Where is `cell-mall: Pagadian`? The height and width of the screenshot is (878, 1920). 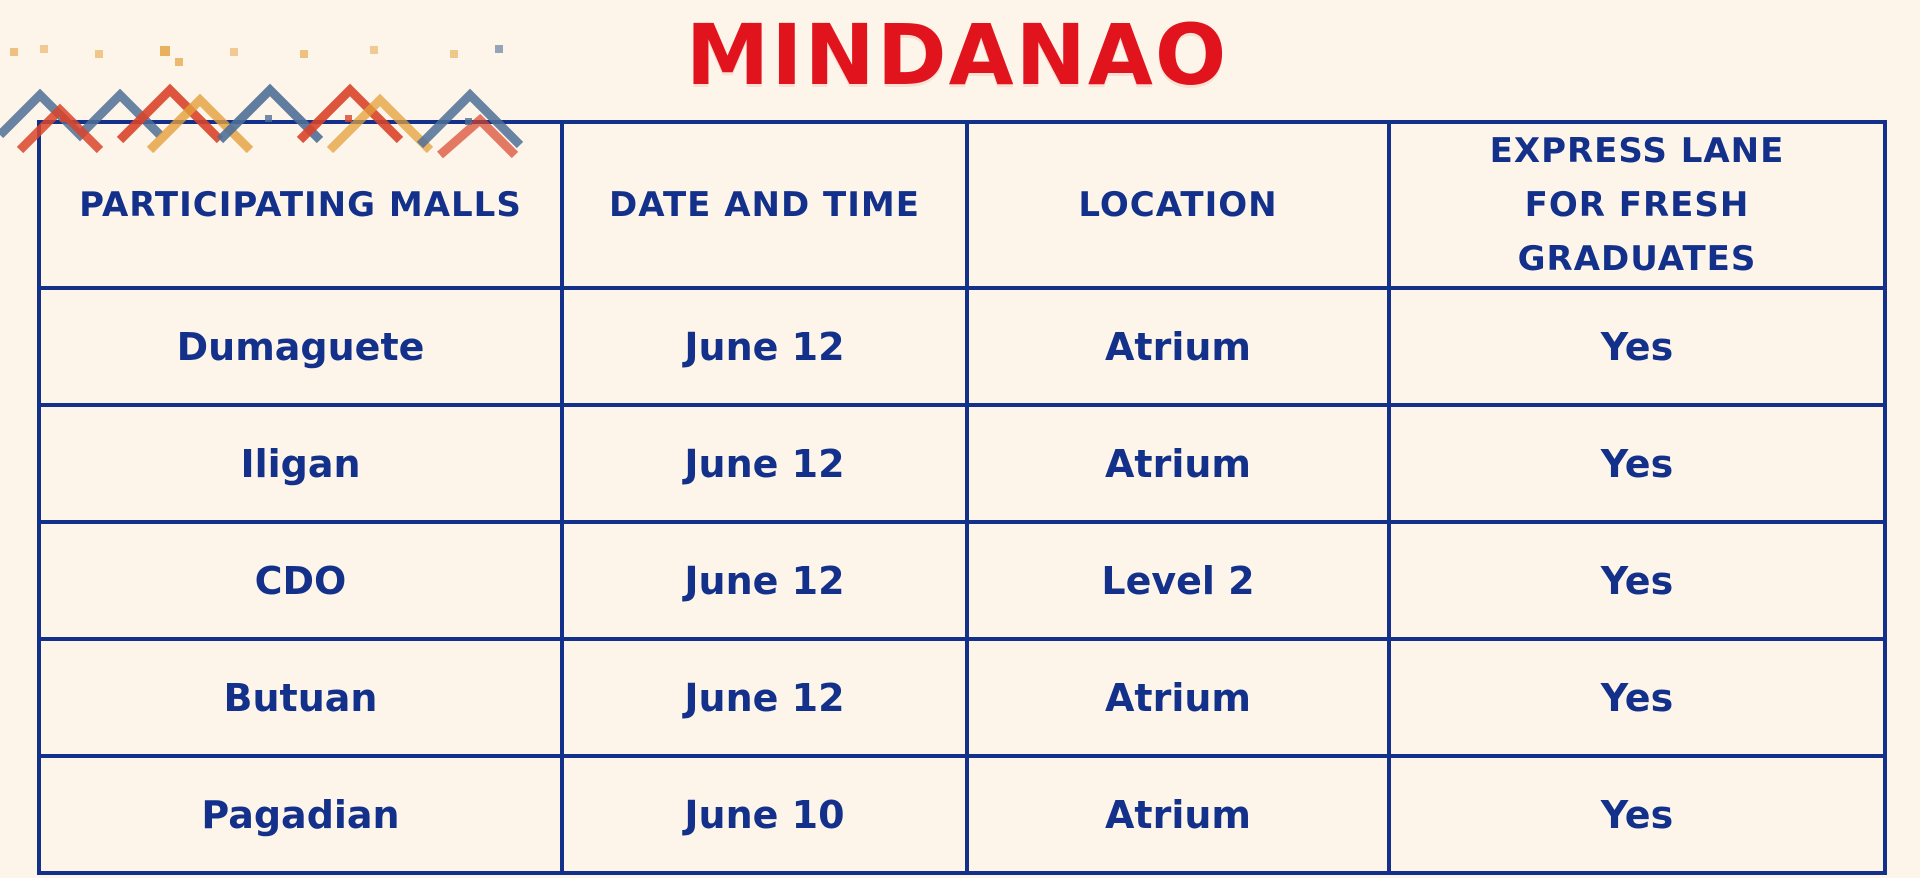 cell-mall: Pagadian is located at coordinates (300, 814).